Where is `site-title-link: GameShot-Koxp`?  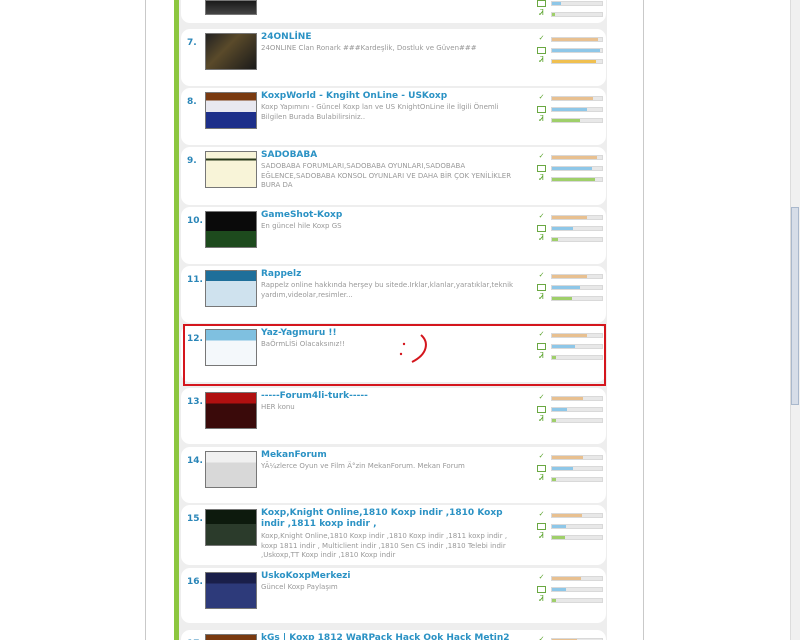
site-title-link: GameShot-Koxp is located at coordinates (392, 215).